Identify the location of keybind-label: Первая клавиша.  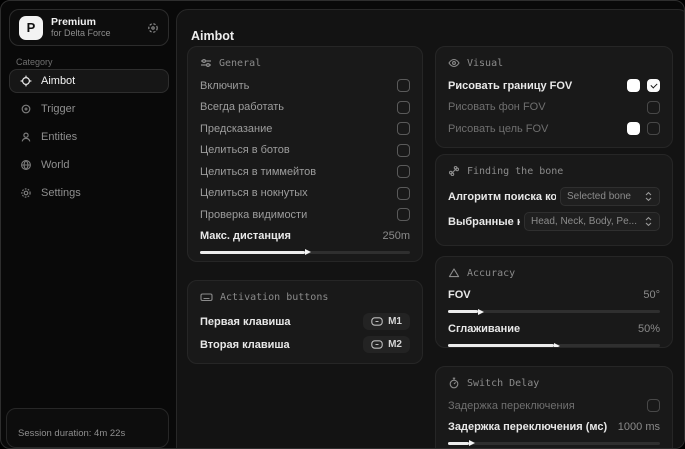
(245, 321).